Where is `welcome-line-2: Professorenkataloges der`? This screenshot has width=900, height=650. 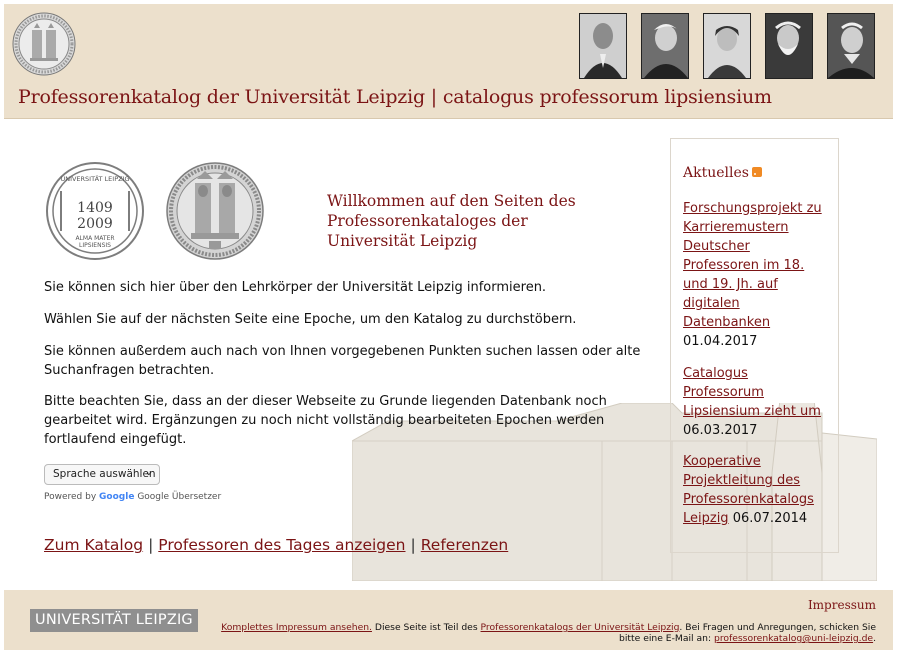 welcome-line-2: Professorenkataloges der is located at coordinates (427, 221).